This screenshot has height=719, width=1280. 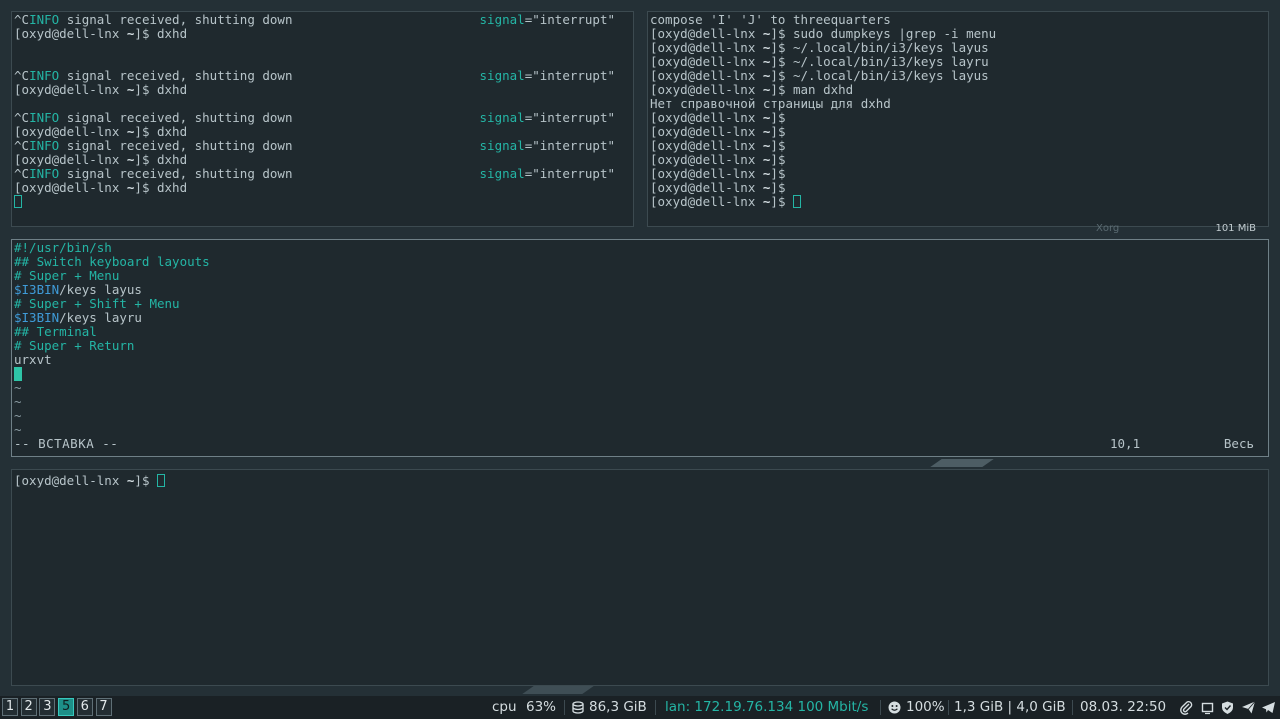 I want to click on text-line: # Super + Shift + Menu, so click(x=640, y=304).